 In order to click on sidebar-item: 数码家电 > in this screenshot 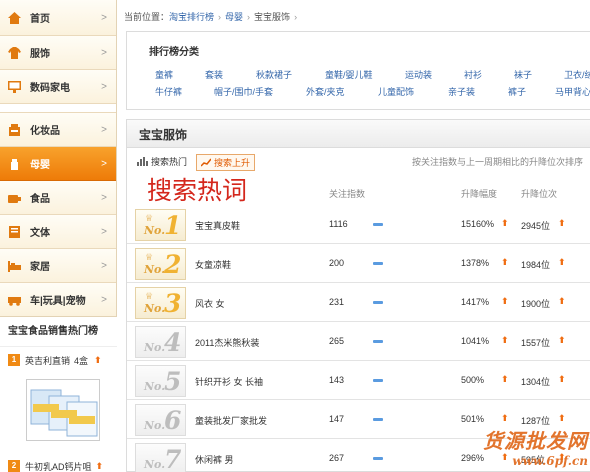, I will do `click(58, 87)`.